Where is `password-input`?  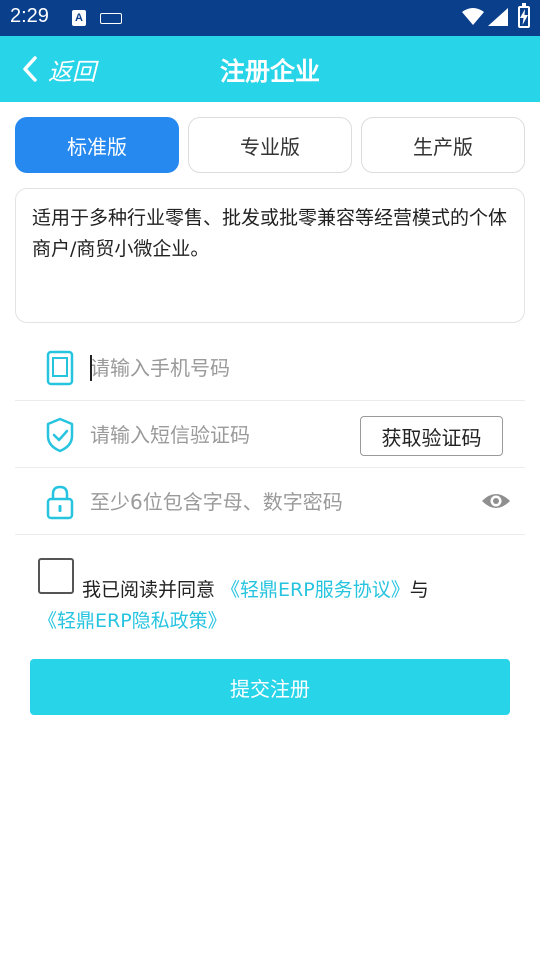
password-input is located at coordinates (270, 502).